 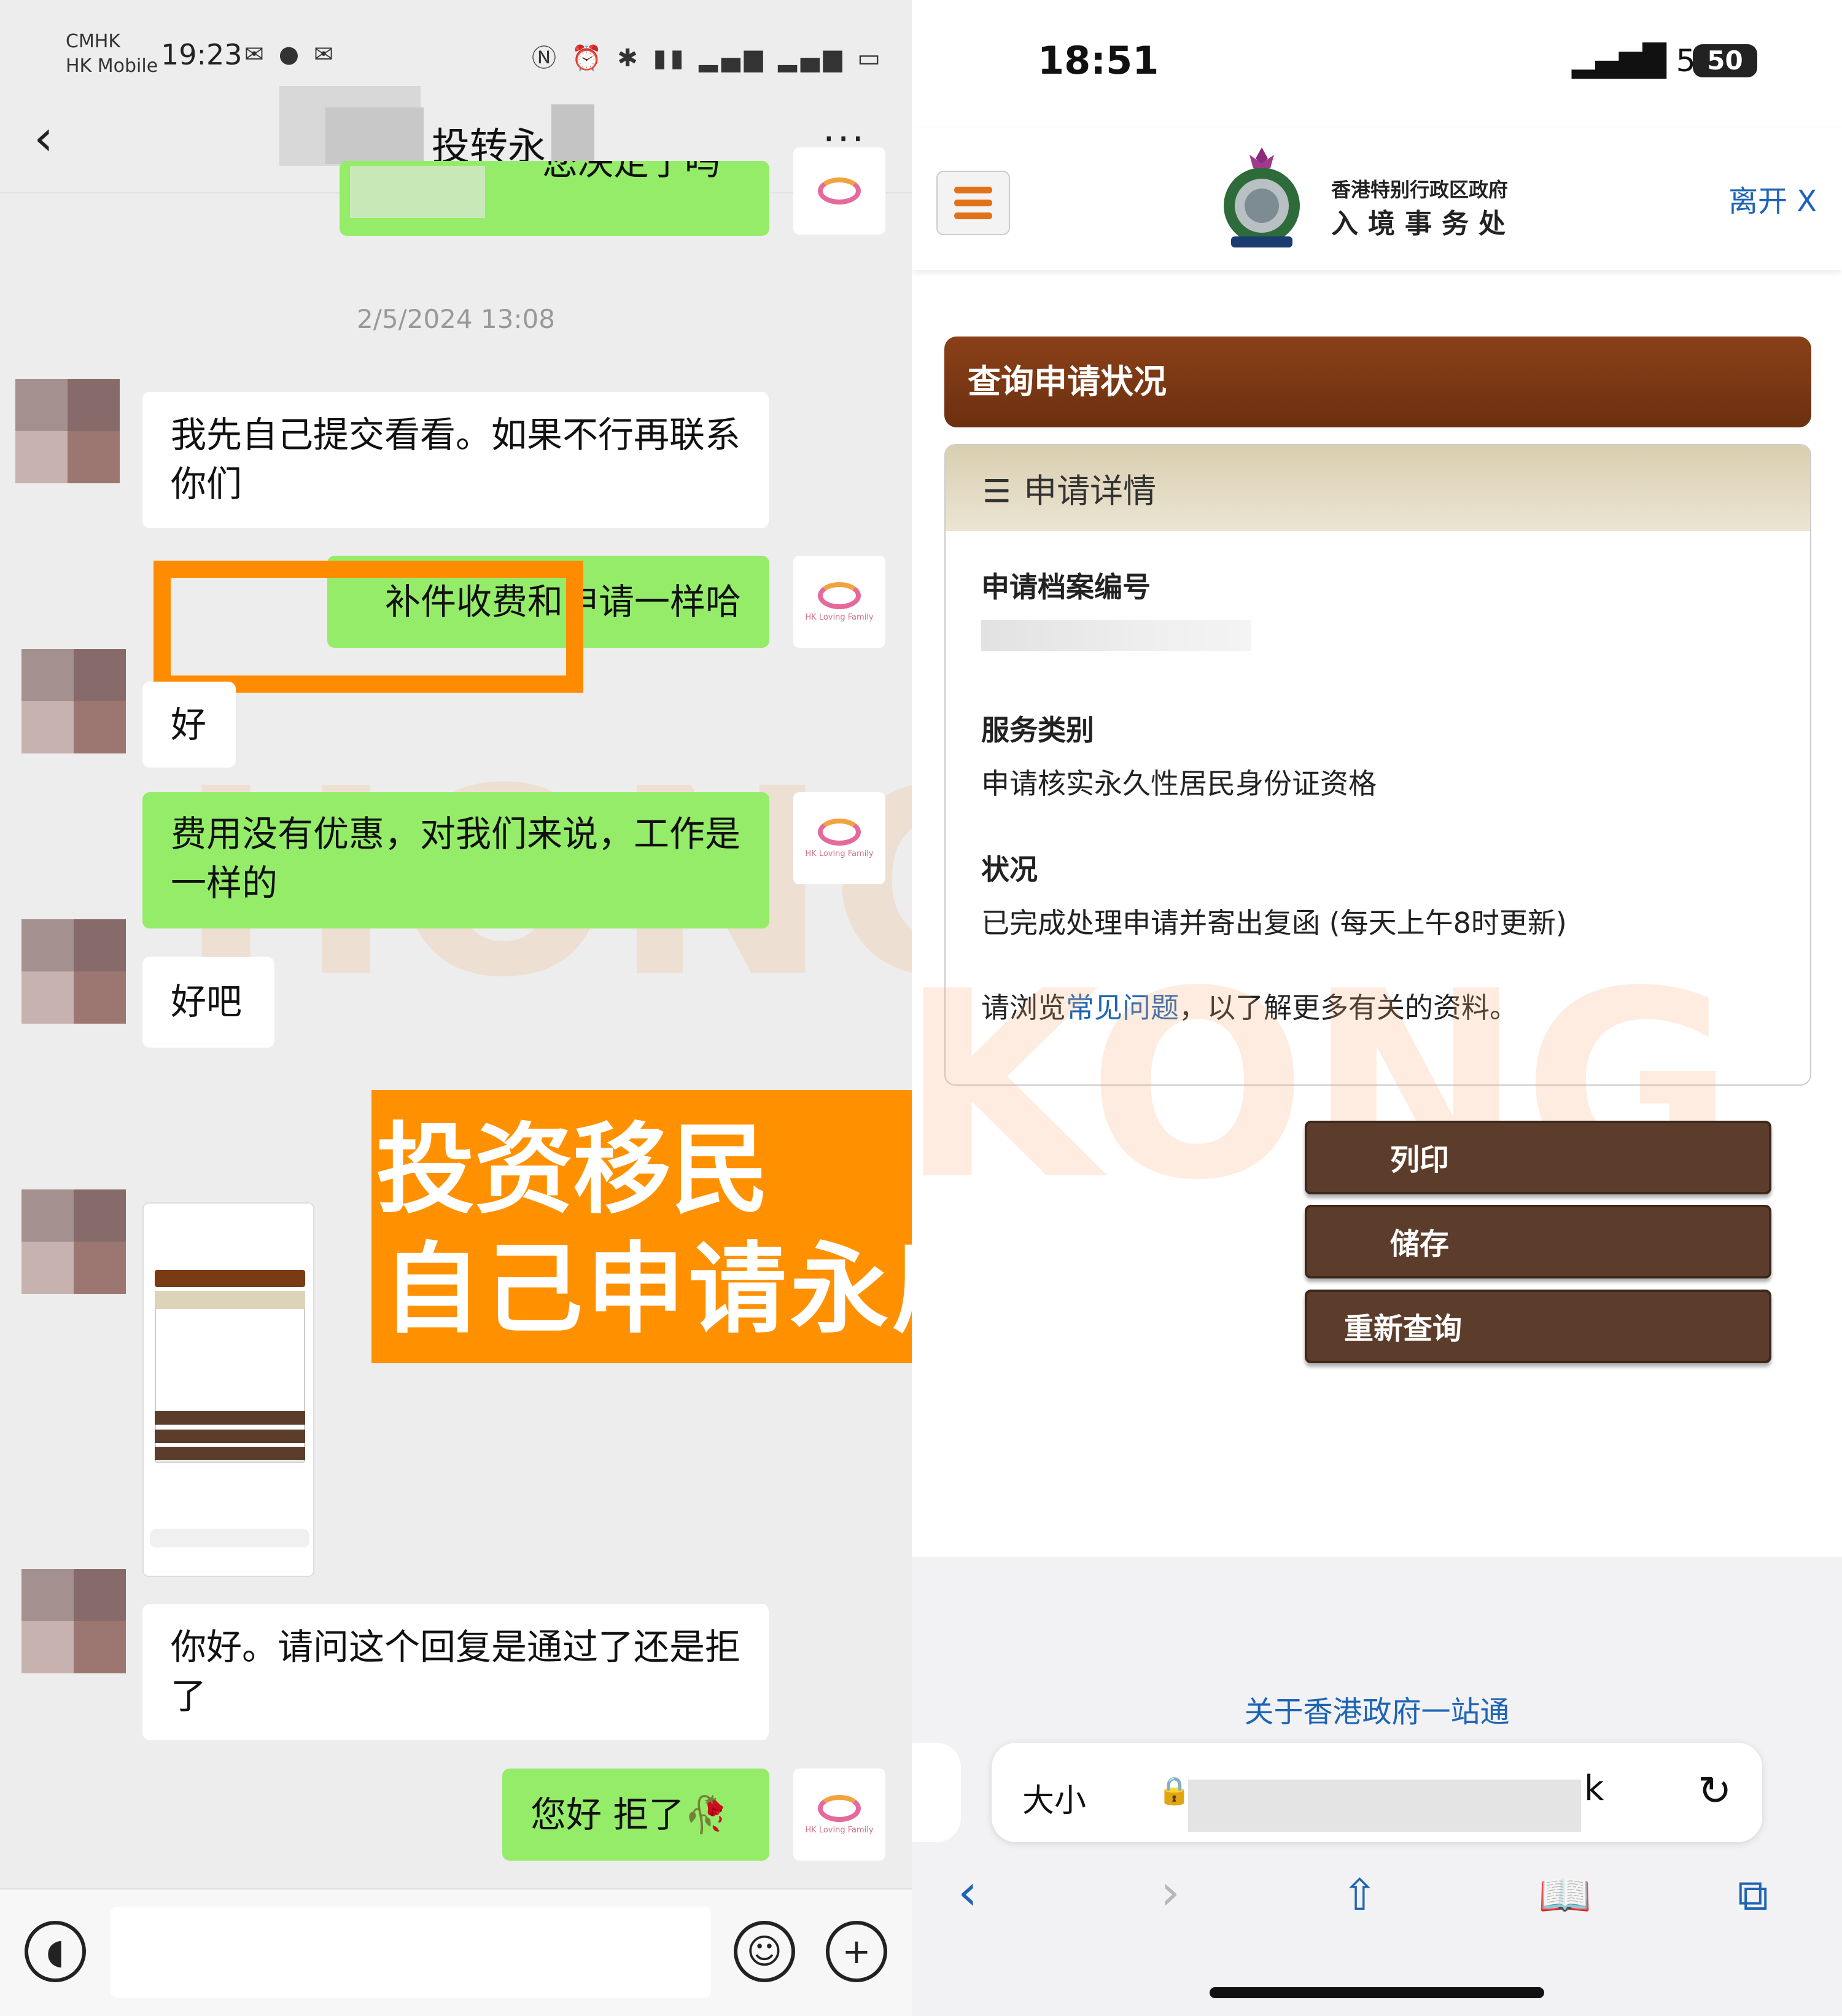 I want to click on signal-battery-icons: Ⓝ ⏰ ✱ ▮▮ ▂▄▆ ▂▄▆ ▭, so click(x=708, y=58).